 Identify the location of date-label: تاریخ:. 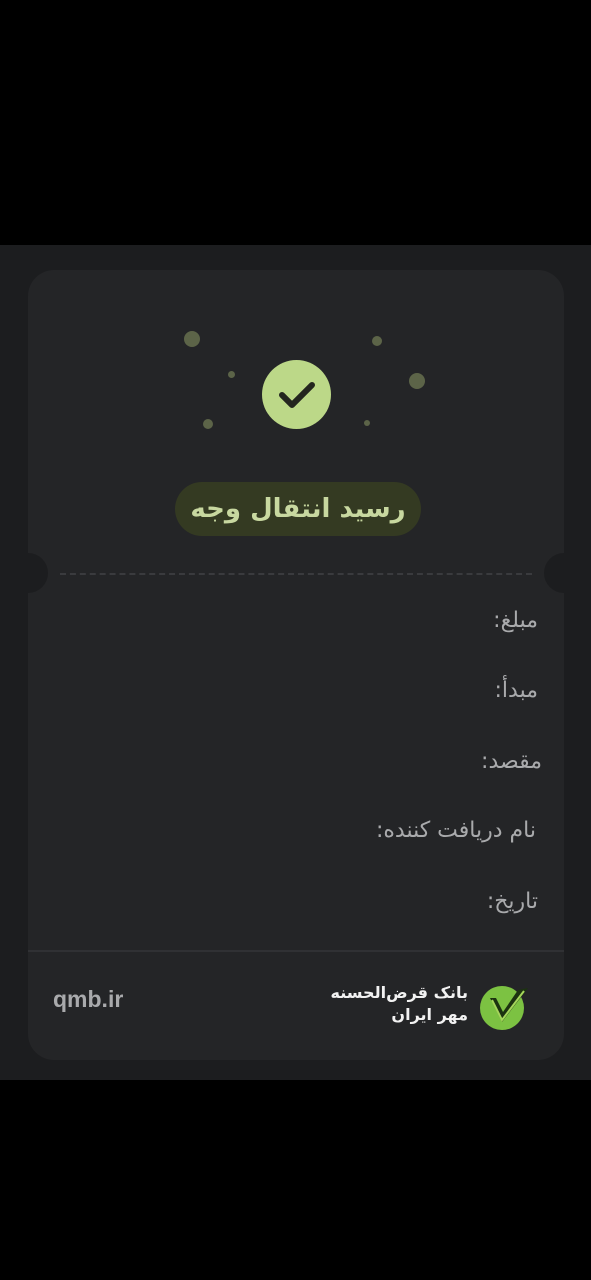
(512, 901).